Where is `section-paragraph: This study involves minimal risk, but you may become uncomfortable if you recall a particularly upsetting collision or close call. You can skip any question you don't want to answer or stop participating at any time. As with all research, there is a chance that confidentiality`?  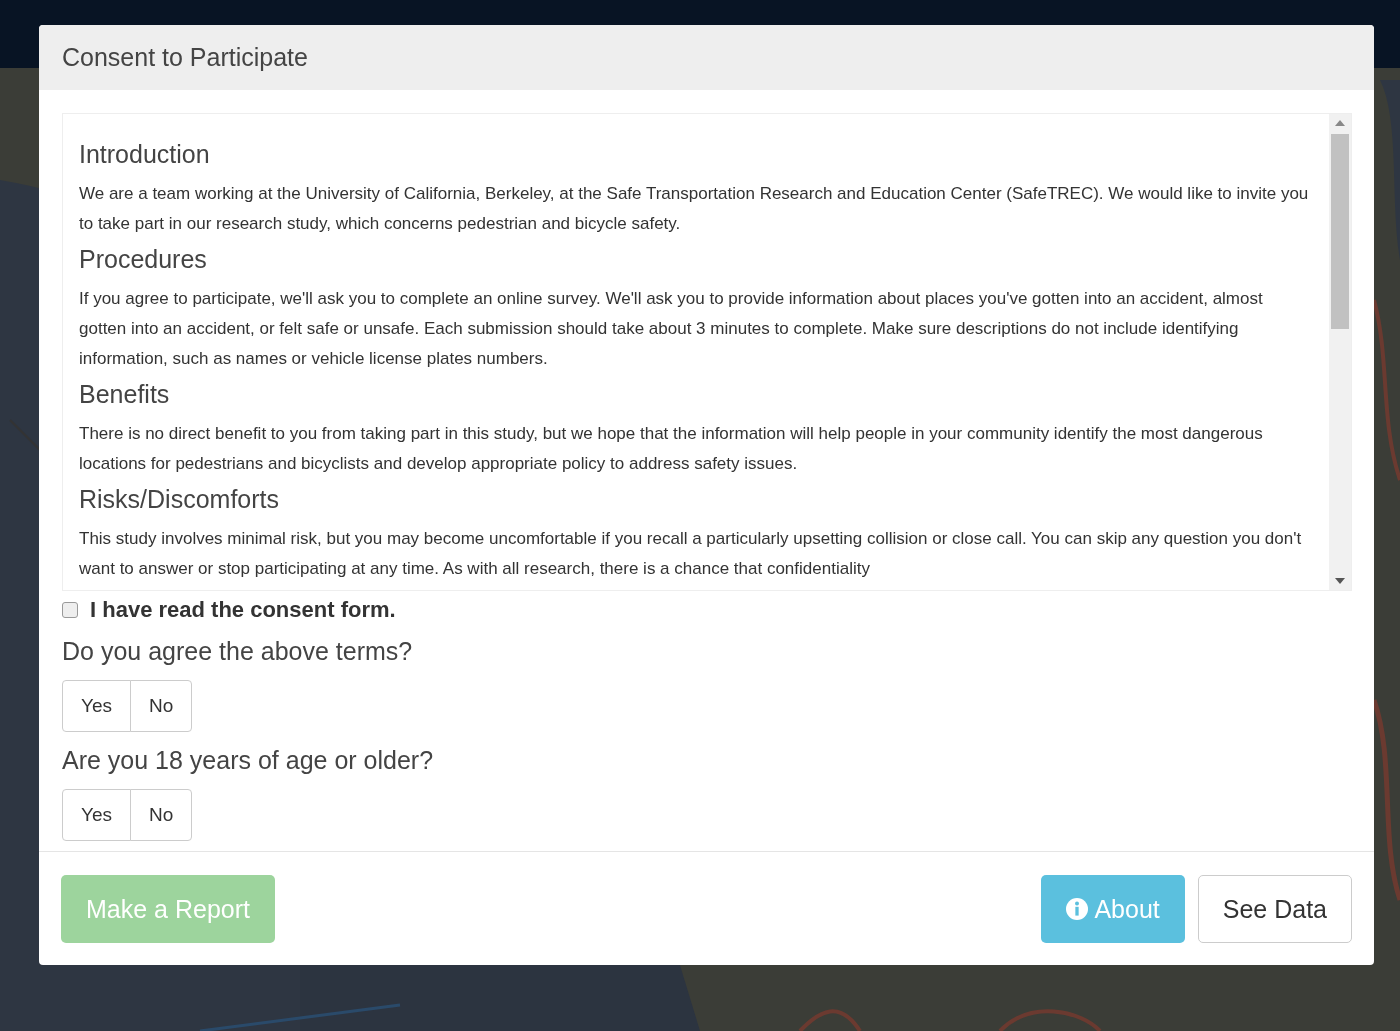 section-paragraph: This study involves minimal risk, but you may become uncomfortable if you recall a particularly upsetting collision or close call. You can skip any question you don't want to answer or stop participating at any time. As with all research, there is a chance that confidentiality is located at coordinates (691, 554).